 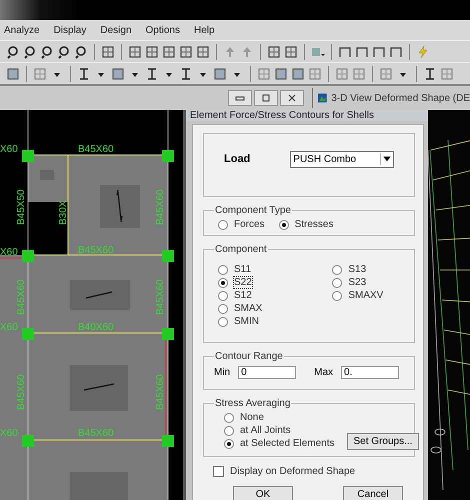 I want to click on dialog-title: Element Force/Stress Contours for Shells, so click(x=307, y=115).